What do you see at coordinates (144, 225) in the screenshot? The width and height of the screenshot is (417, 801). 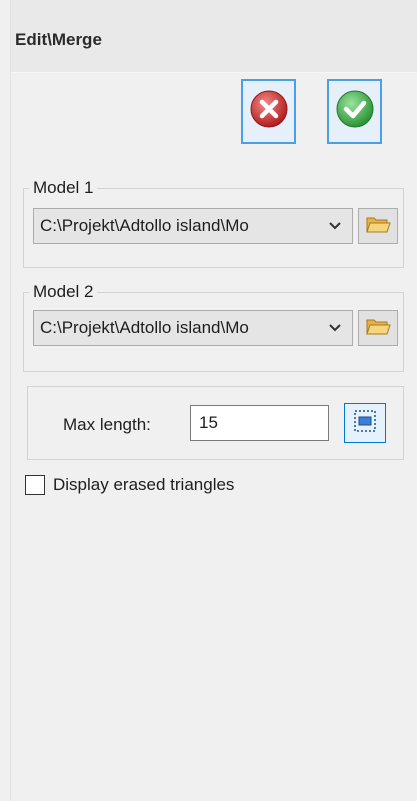 I see `model1-path-value: C:\Projekt\Adtollo island\Mo` at bounding box center [144, 225].